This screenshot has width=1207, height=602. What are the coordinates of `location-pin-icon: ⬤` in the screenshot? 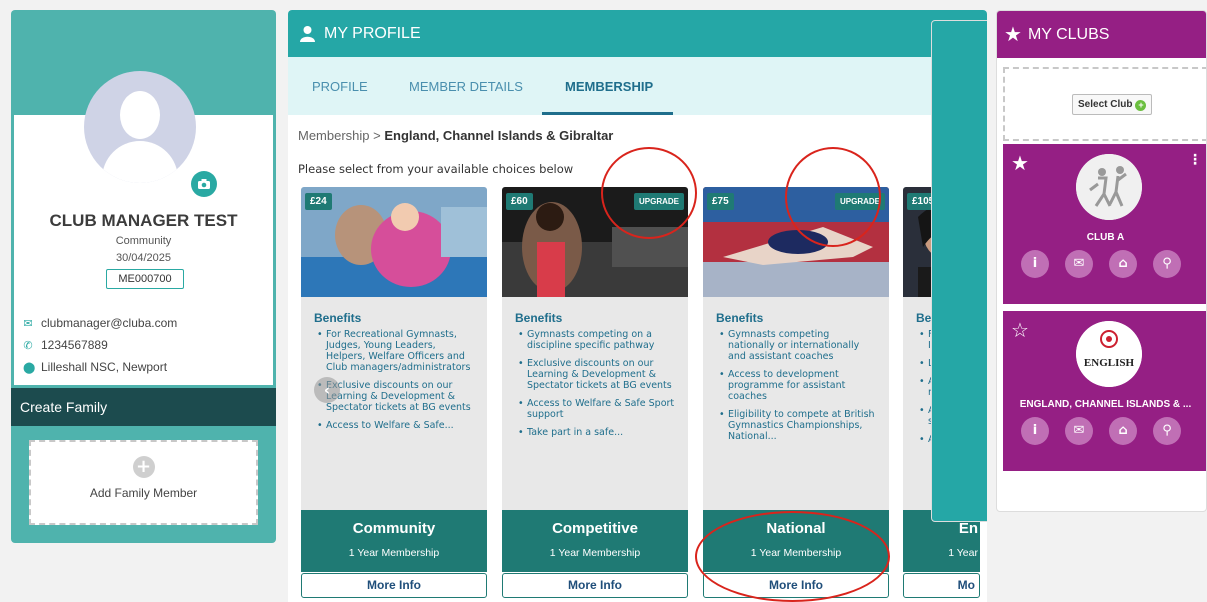 It's located at (29, 367).